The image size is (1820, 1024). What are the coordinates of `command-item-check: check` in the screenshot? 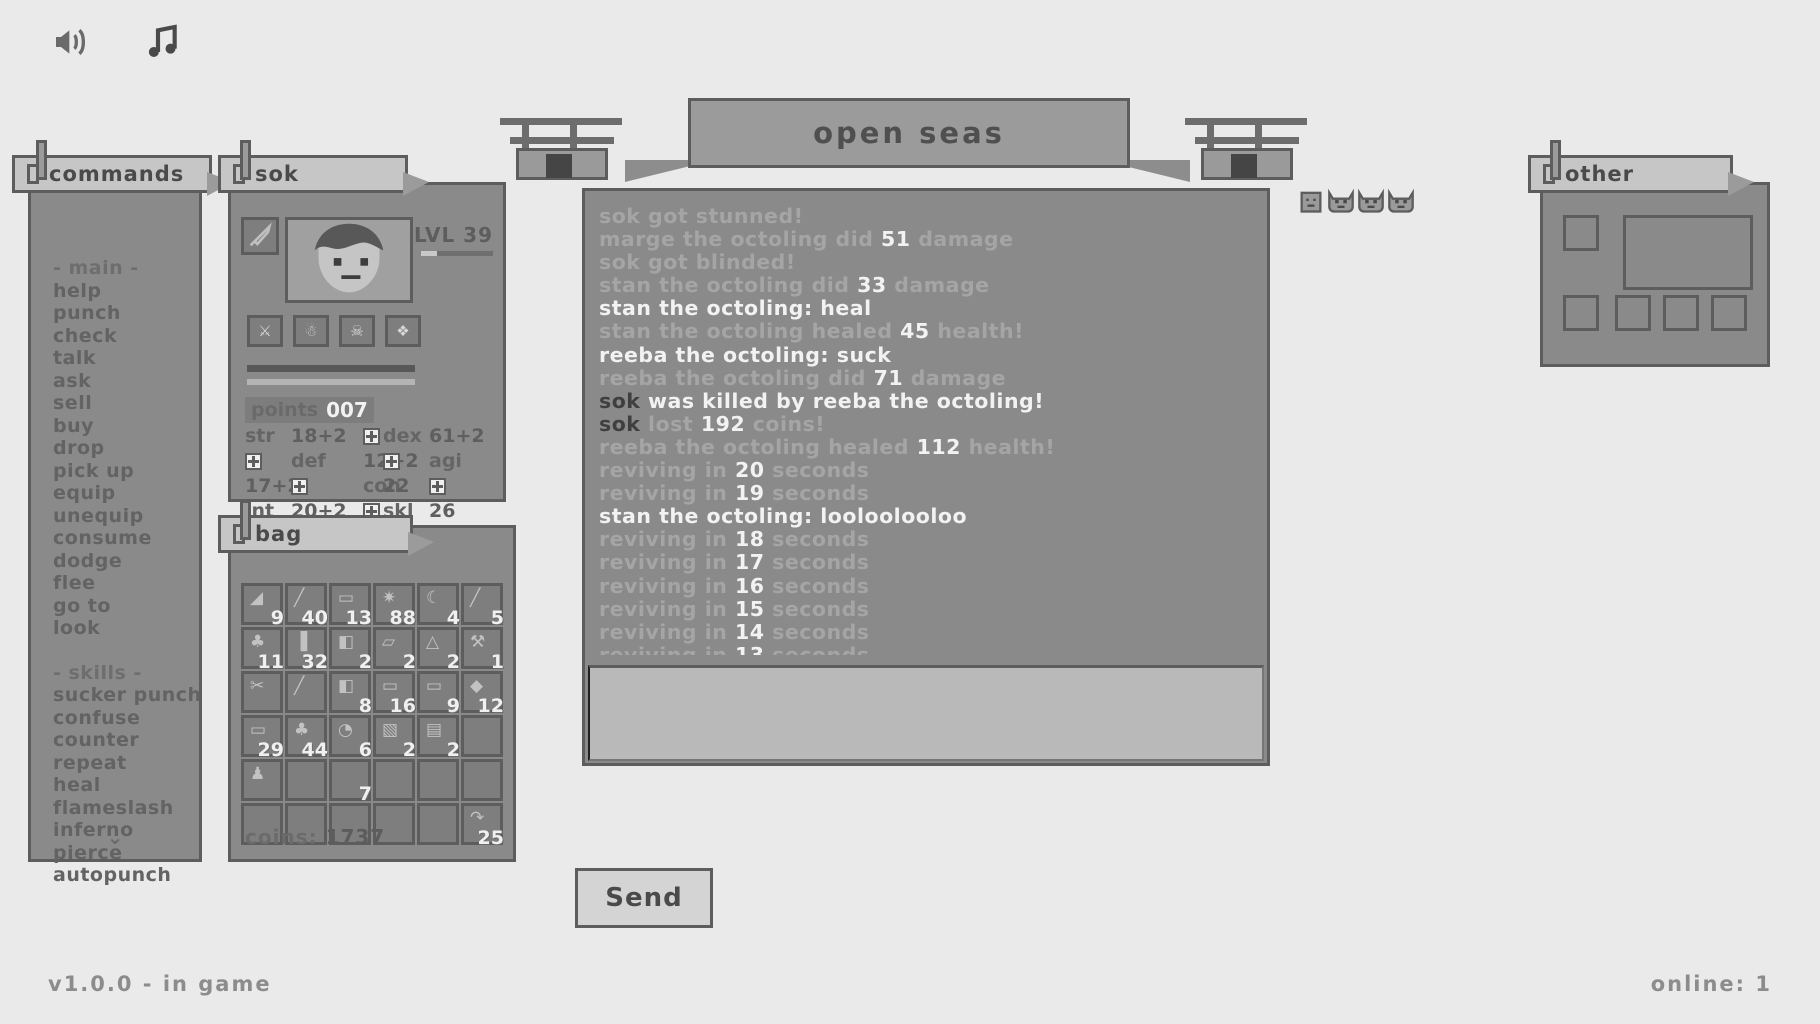 It's located at (127, 336).